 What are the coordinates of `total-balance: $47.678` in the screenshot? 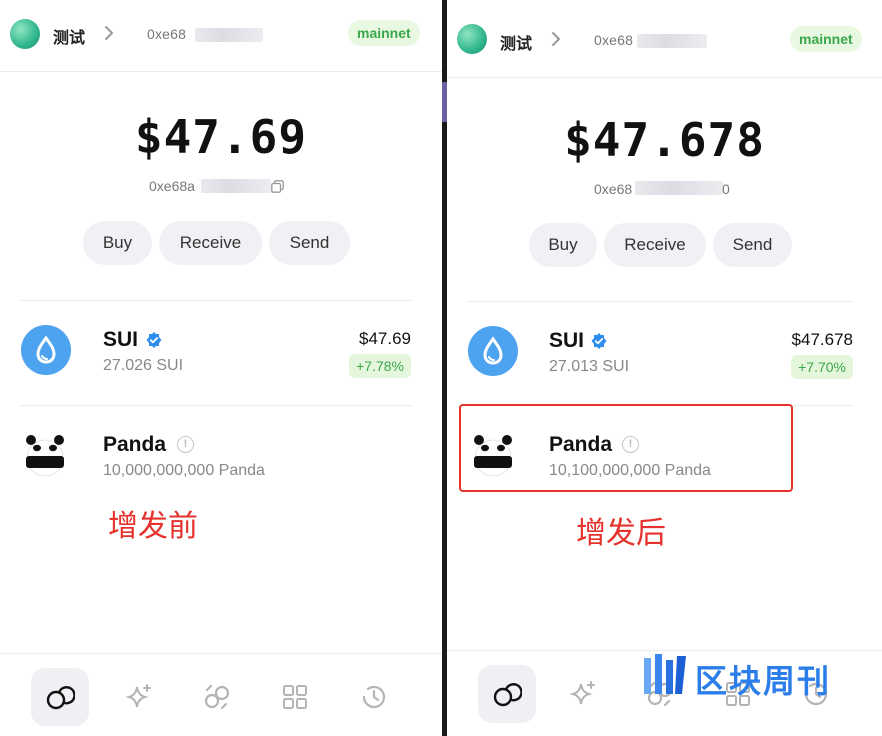 It's located at (664, 140).